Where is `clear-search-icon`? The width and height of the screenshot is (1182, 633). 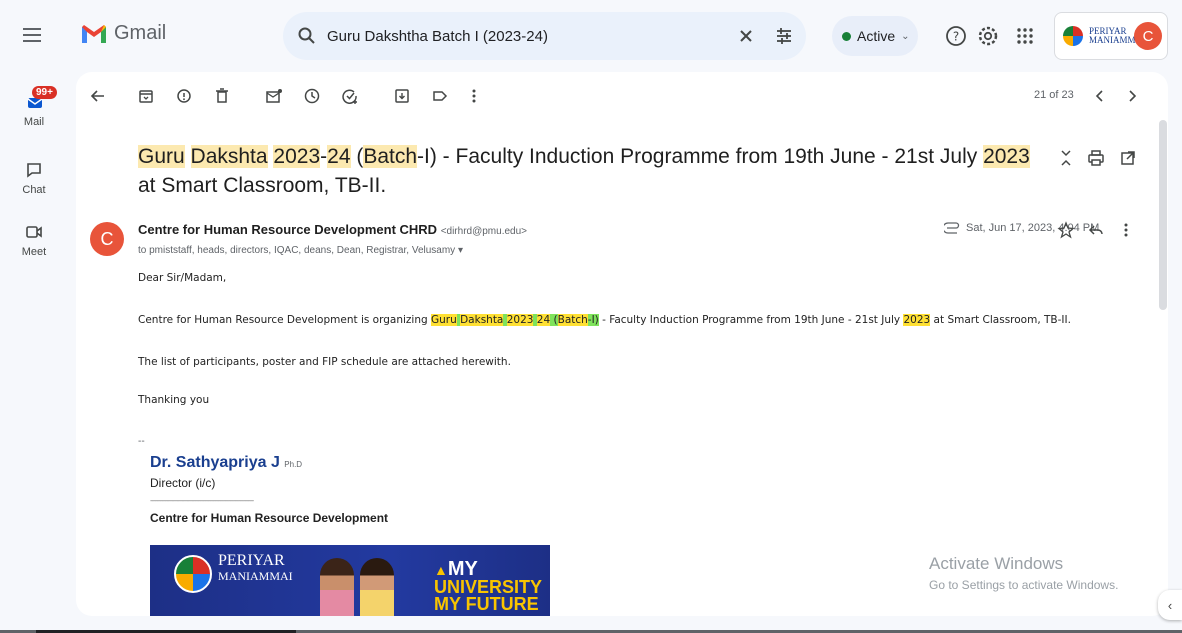
clear-search-icon is located at coordinates (746, 36).